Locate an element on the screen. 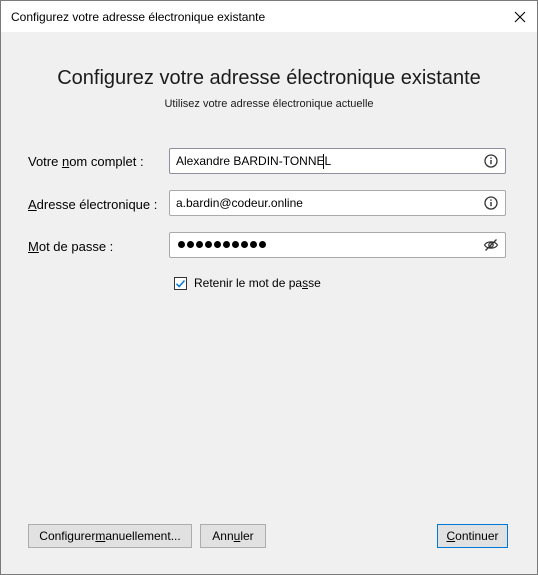 The image size is (538, 575). remember-password-option: Retenir le mot de passe is located at coordinates (247, 283).